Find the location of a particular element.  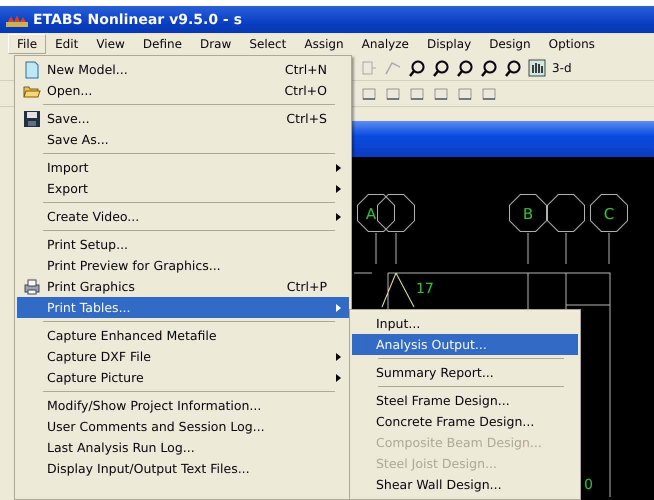

app-icon is located at coordinates (17, 19).